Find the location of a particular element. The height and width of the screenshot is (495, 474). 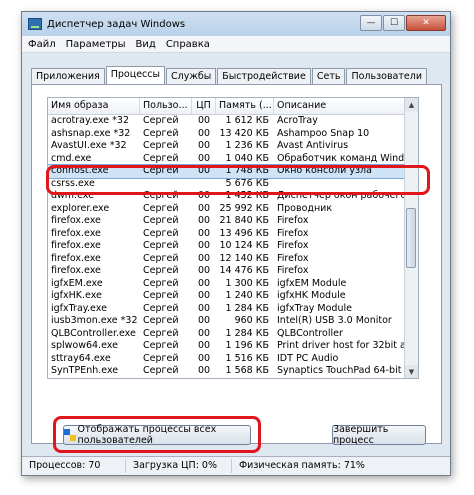

menu-file: Файл is located at coordinates (42, 44).